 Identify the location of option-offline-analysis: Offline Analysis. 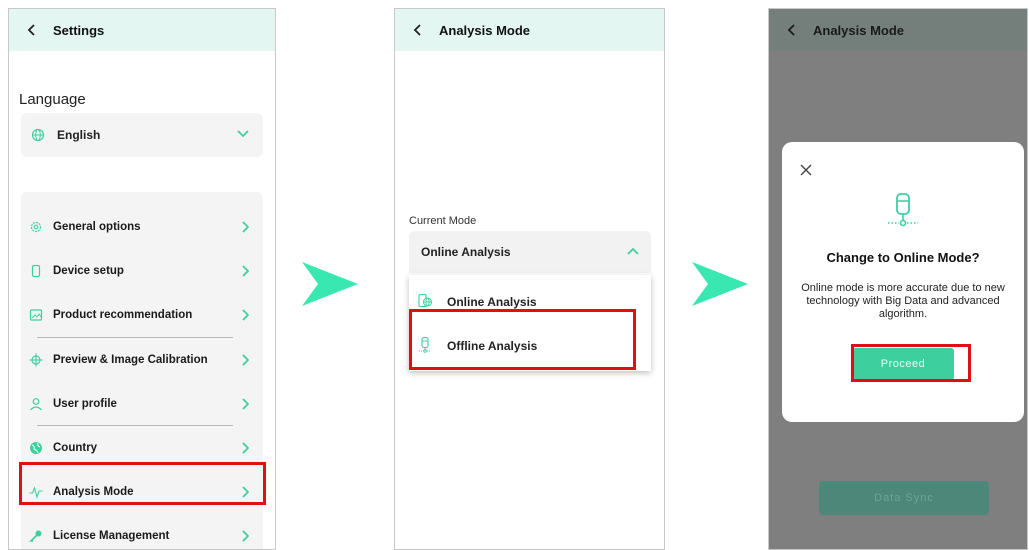
(530, 345).